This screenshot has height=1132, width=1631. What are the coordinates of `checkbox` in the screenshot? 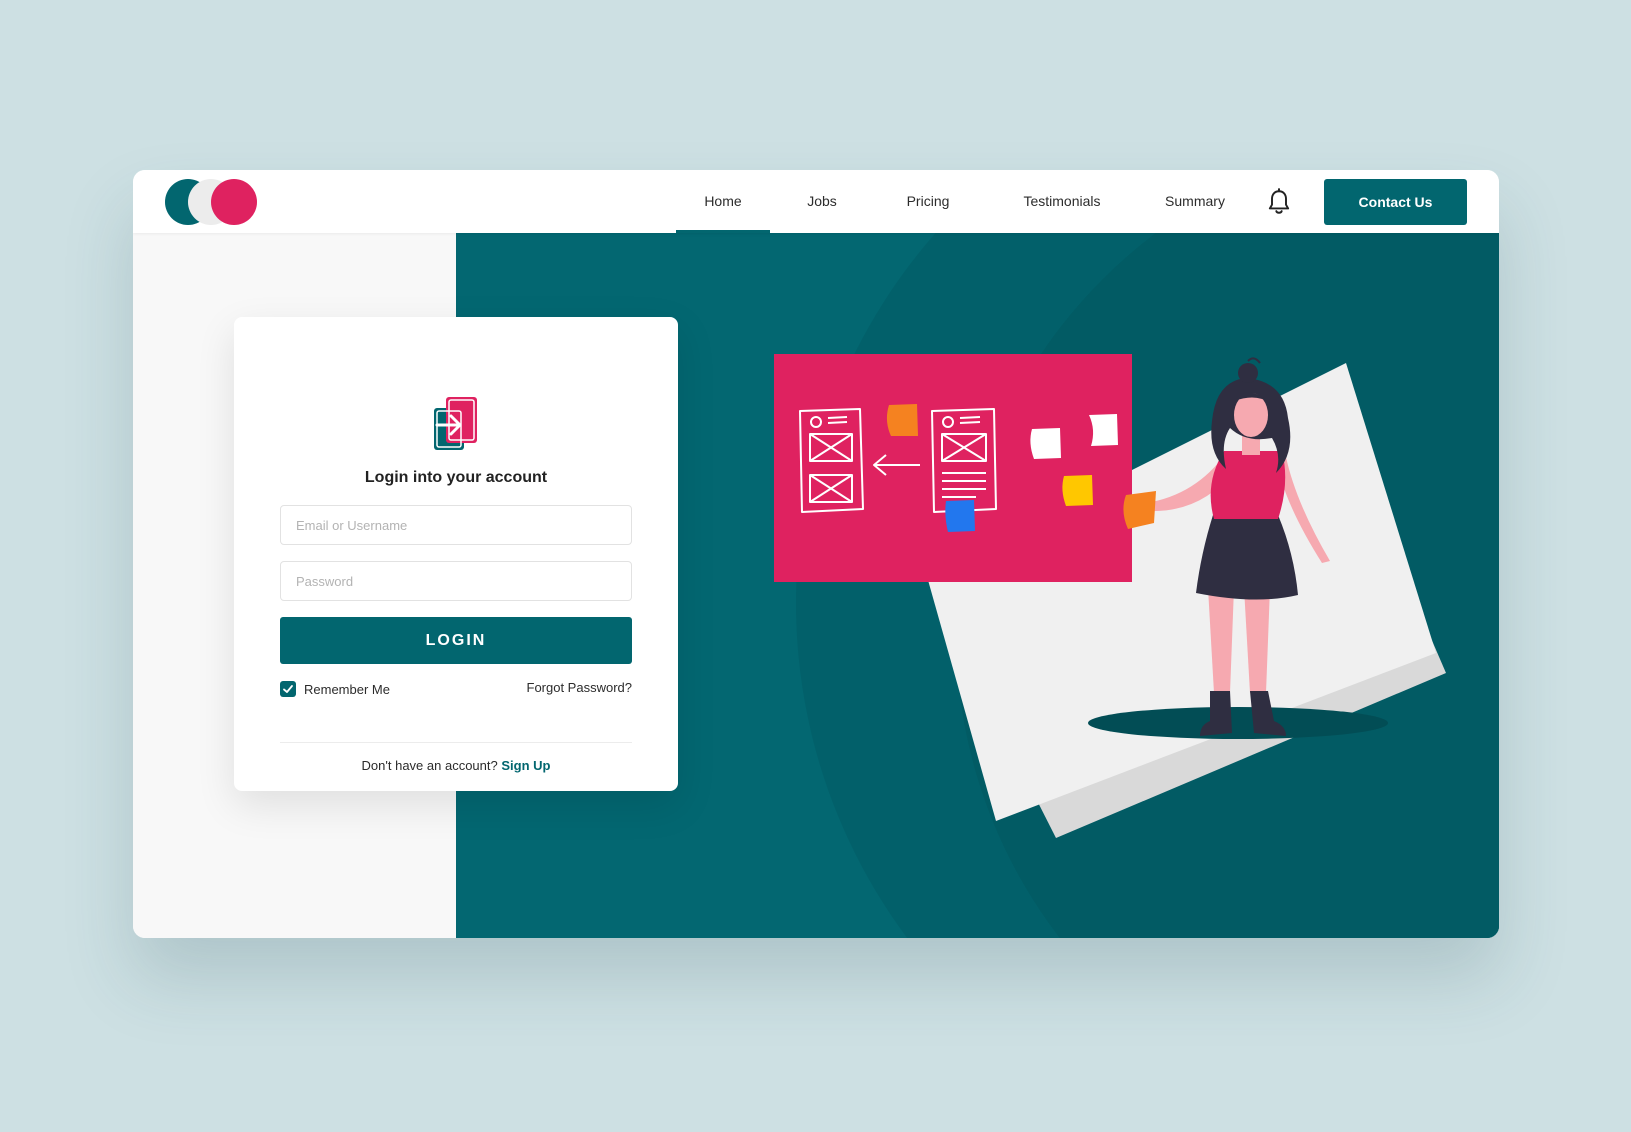 It's located at (288, 689).